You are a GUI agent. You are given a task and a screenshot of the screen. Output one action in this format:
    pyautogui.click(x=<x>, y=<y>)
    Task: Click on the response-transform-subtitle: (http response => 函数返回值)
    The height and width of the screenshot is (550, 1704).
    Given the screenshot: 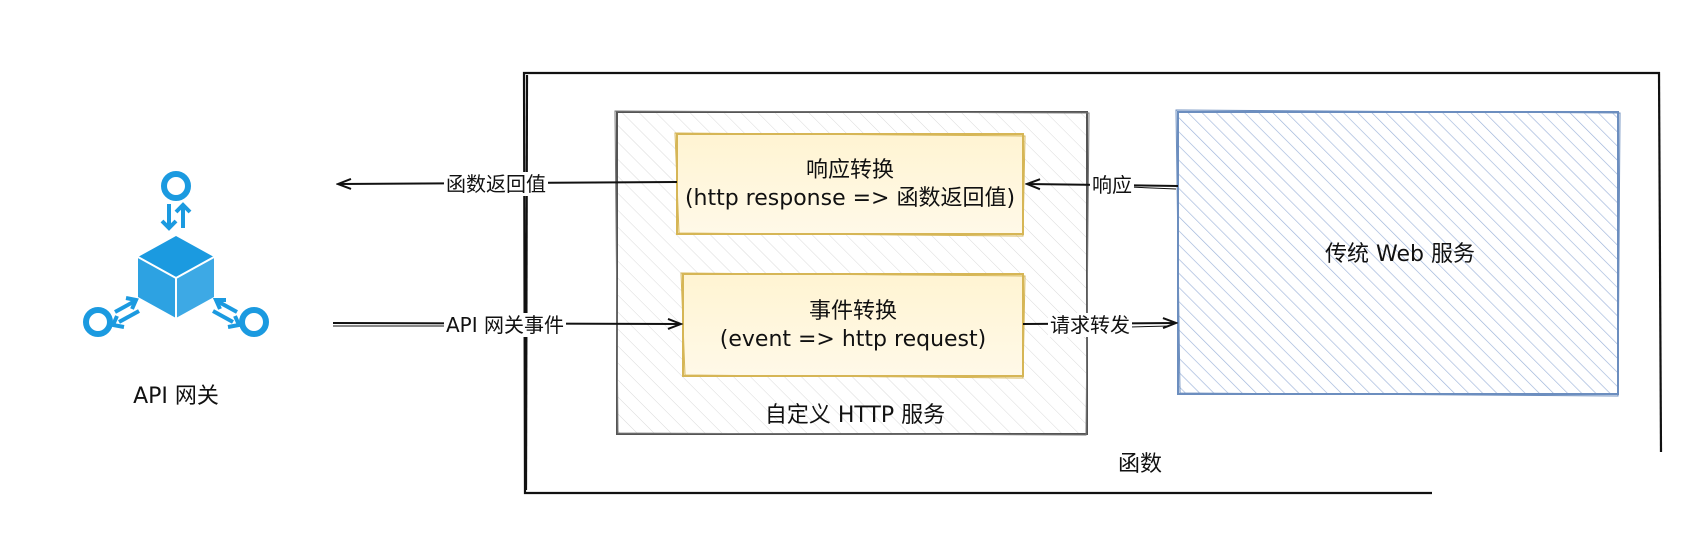 What is the action you would take?
    pyautogui.click(x=850, y=198)
    